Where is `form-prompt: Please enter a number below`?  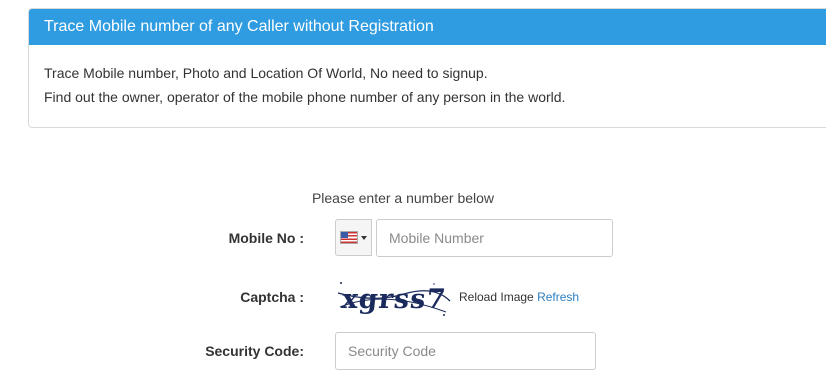
form-prompt: Please enter a number below is located at coordinates (403, 198).